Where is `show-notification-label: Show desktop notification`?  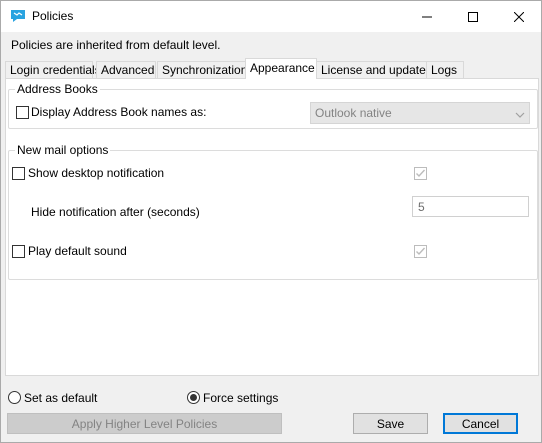
show-notification-label: Show desktop notification is located at coordinates (96, 173).